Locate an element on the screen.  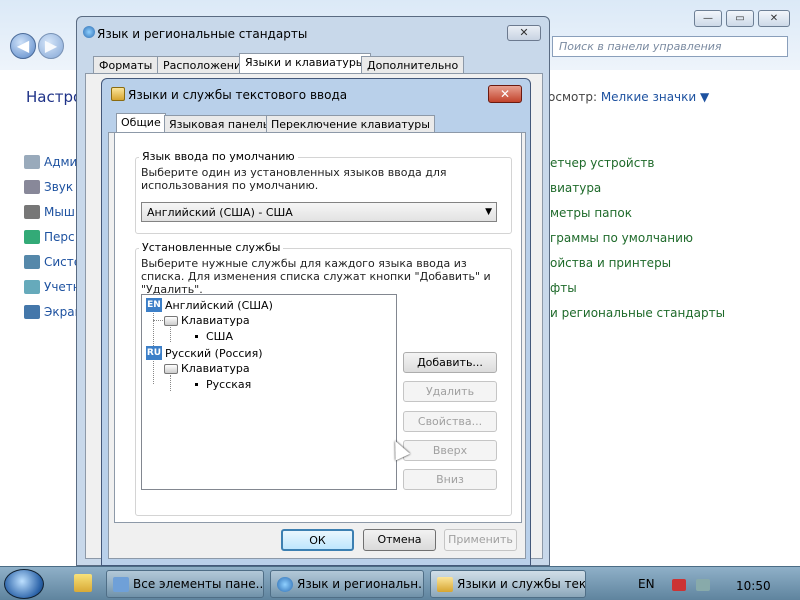
view-value: Мелкие значки is located at coordinates (648, 97).